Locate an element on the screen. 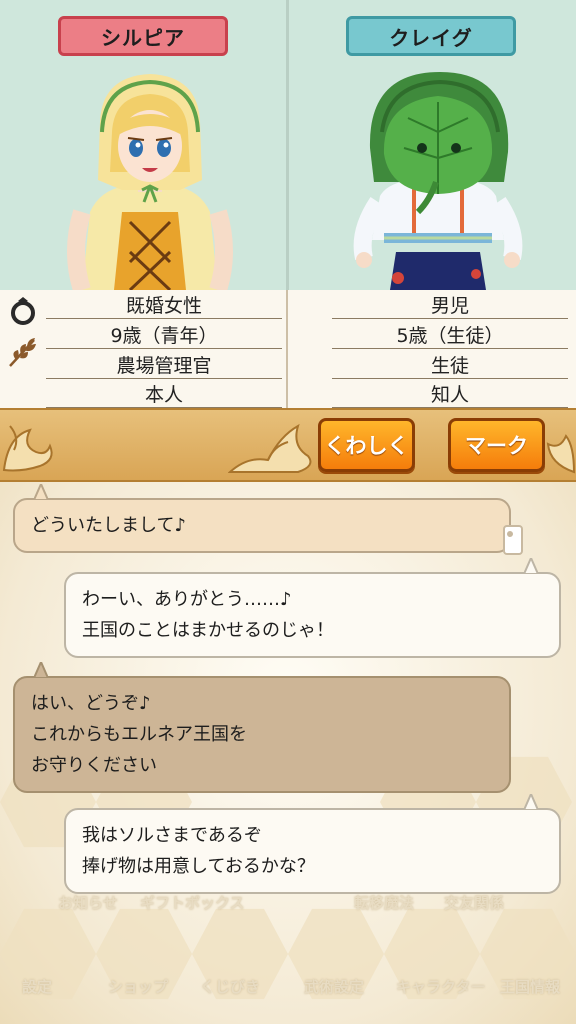 The width and height of the screenshot is (576, 1024). menu-warp-label: 転移魔法 is located at coordinates (384, 902).